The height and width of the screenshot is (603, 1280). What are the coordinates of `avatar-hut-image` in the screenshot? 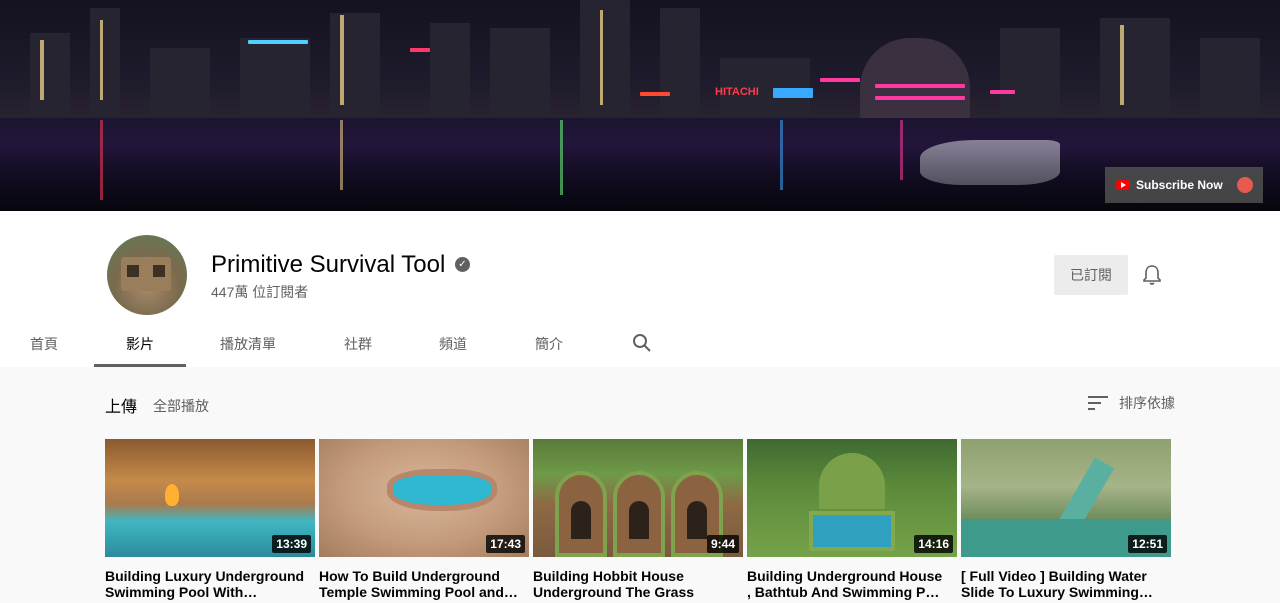 It's located at (146, 274).